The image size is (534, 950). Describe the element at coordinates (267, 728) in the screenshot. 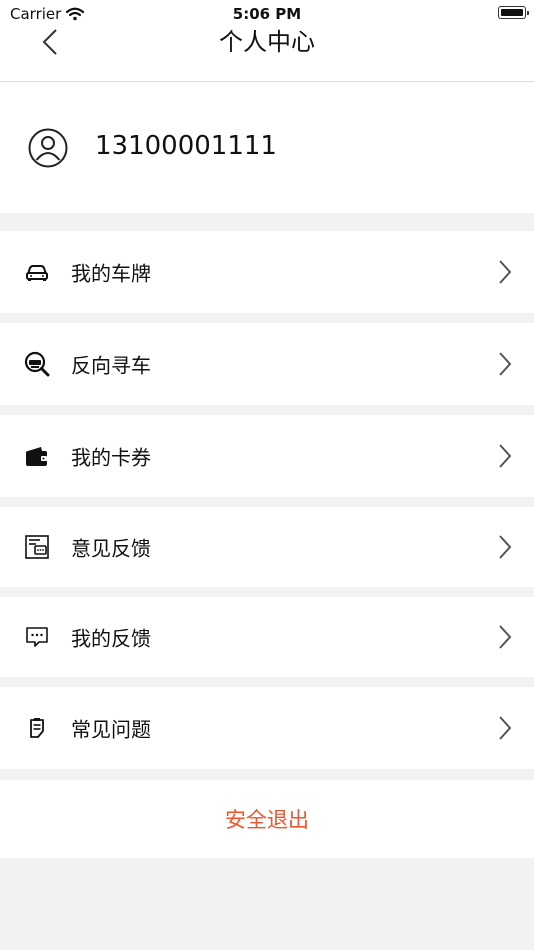

I see `menu-item-faq: 常见问题` at that location.